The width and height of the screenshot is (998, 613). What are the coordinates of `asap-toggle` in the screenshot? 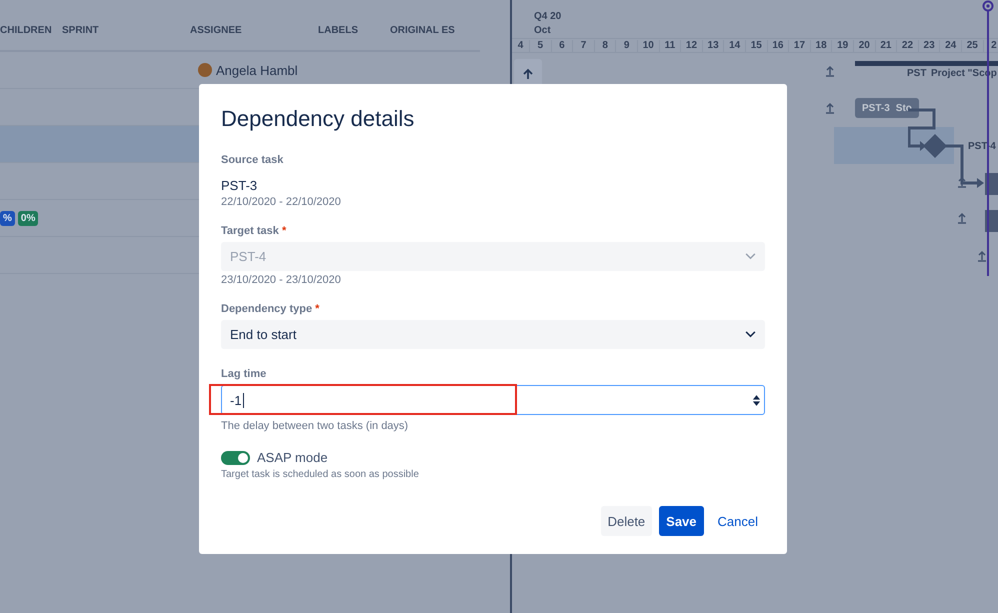 It's located at (235, 457).